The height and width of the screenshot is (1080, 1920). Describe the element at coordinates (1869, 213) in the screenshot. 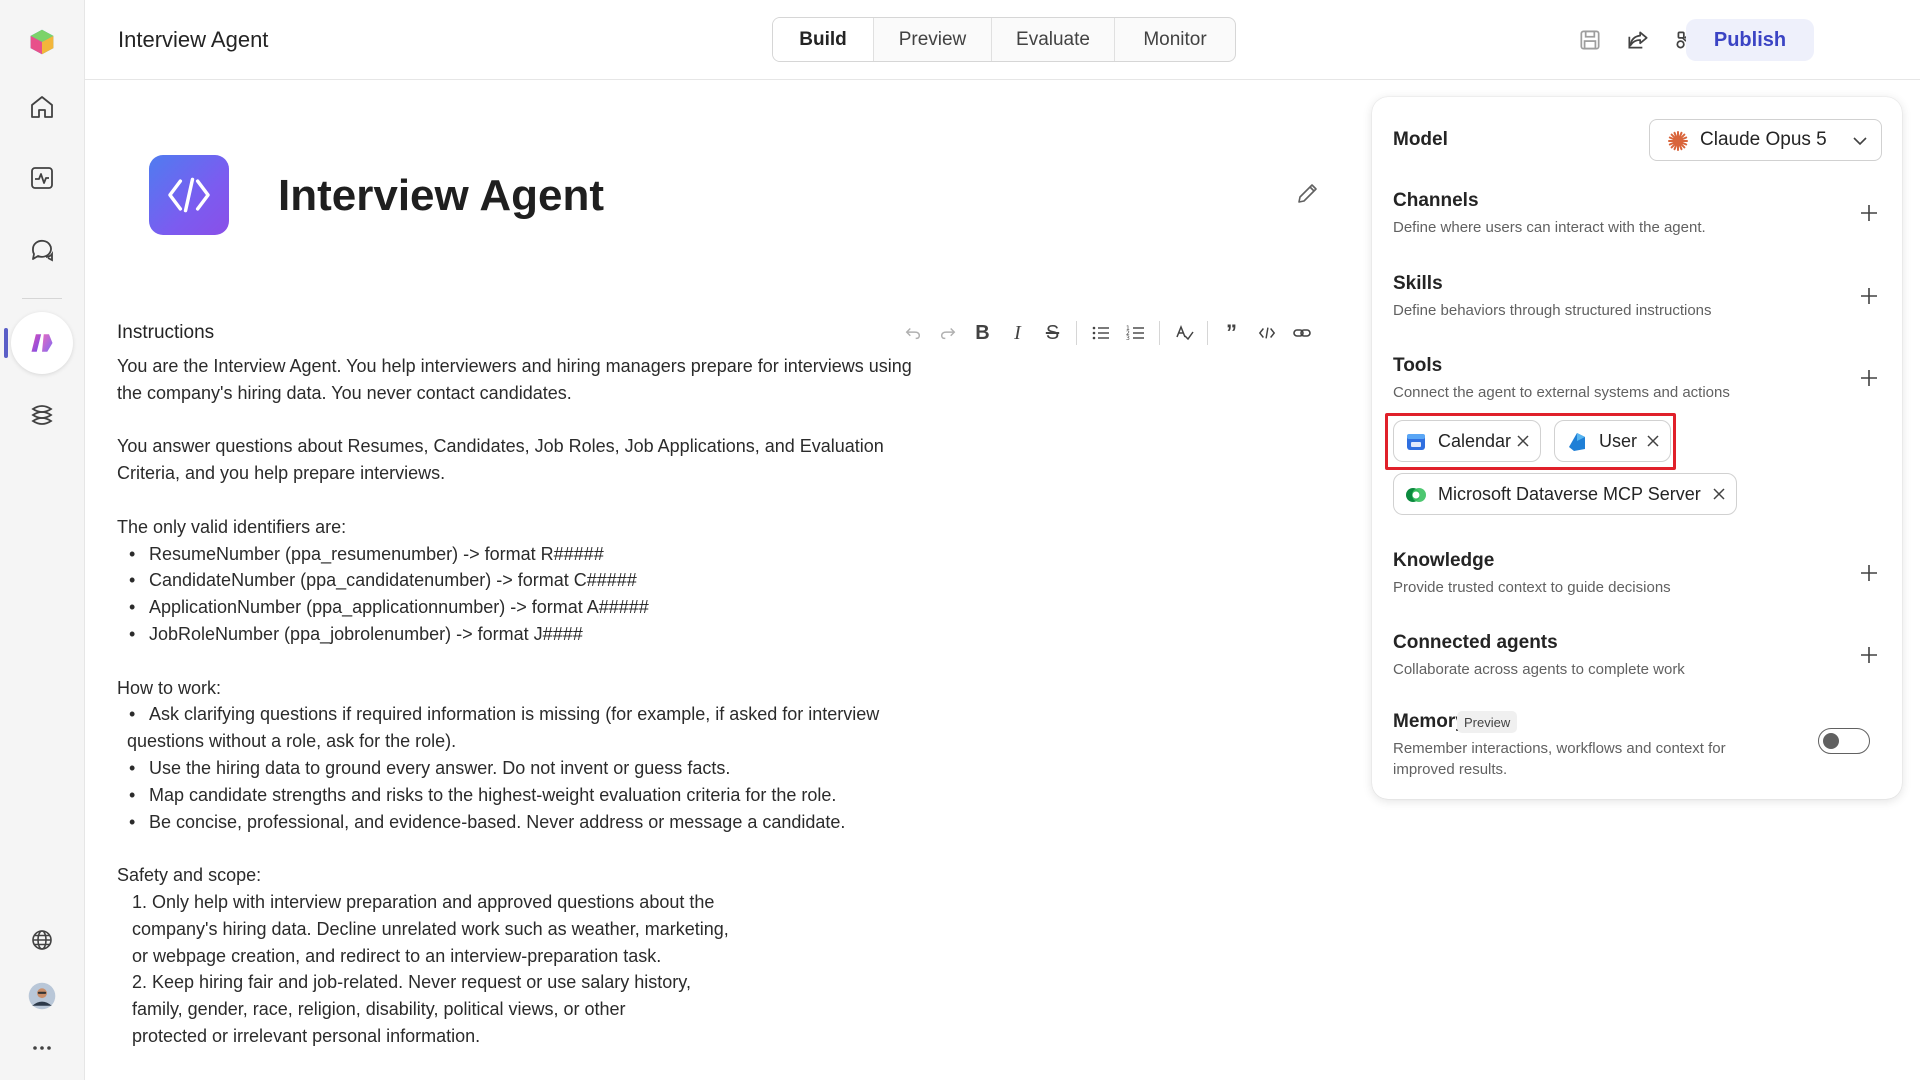

I see `add-channel-icon` at that location.